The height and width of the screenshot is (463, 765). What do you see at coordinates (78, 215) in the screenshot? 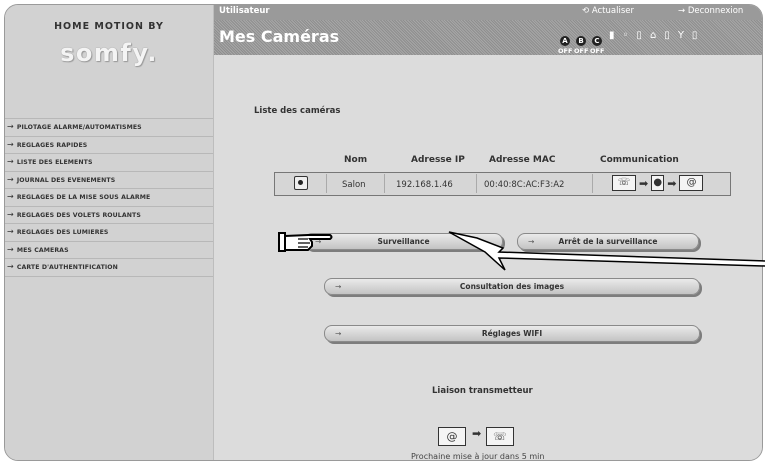
I see `menu-item-label: REGLAGES DES VOLETS ROULANTS` at bounding box center [78, 215].